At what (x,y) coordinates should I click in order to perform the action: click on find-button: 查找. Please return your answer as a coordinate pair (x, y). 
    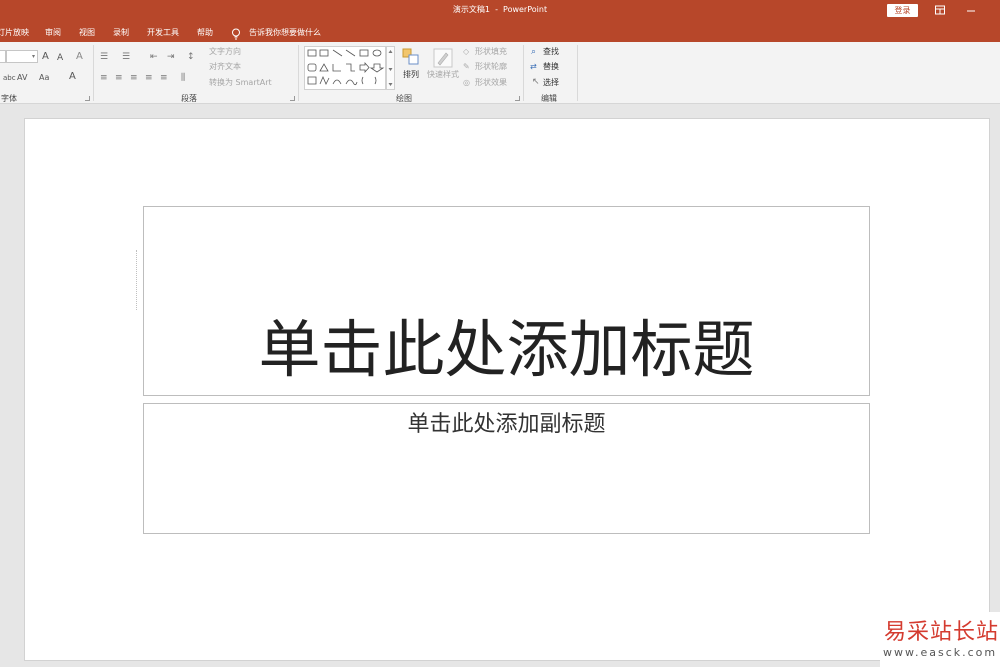
    Looking at the image, I should click on (551, 52).